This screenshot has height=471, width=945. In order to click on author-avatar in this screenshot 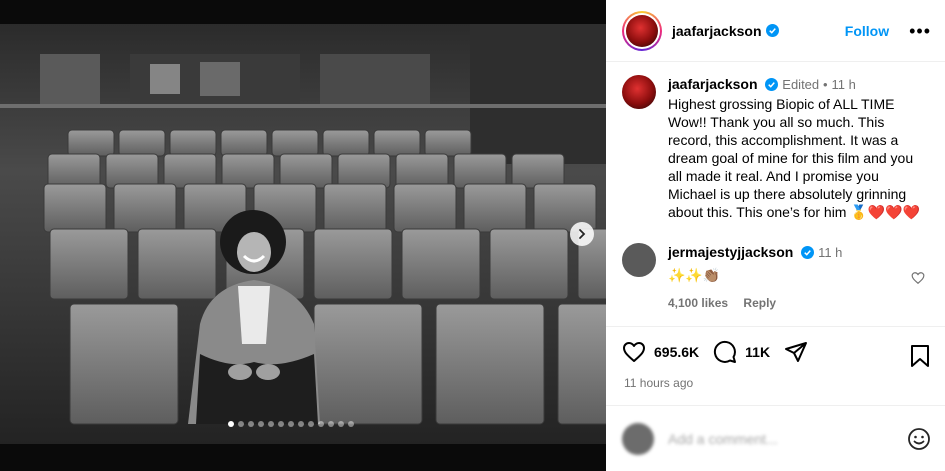, I will do `click(642, 30)`.